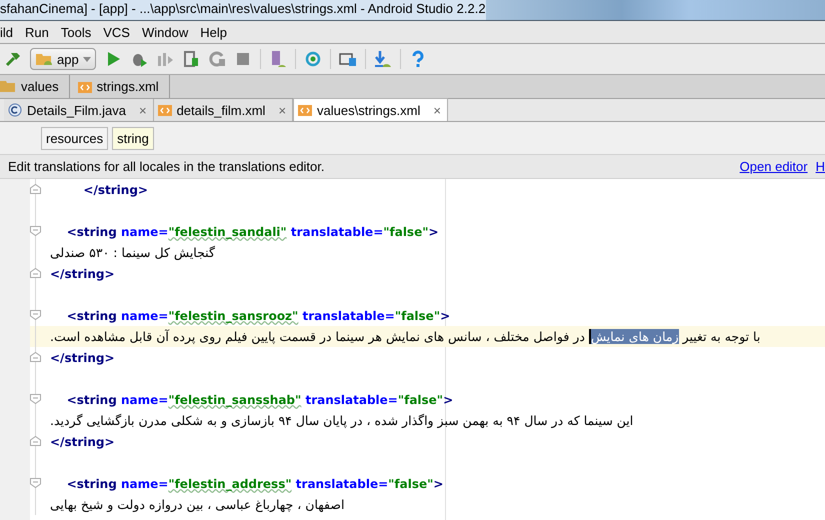 This screenshot has width=825, height=520. What do you see at coordinates (820, 166) in the screenshot?
I see `banner-link: H` at bounding box center [820, 166].